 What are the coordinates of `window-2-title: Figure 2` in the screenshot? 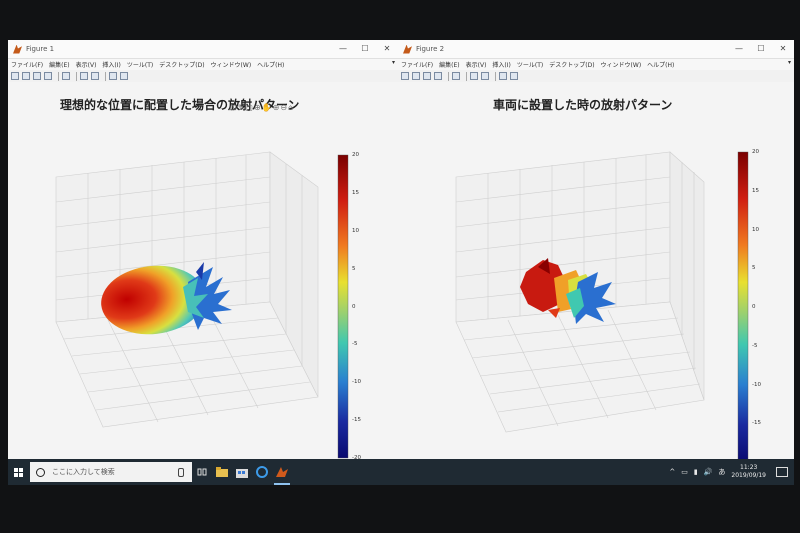 It's located at (430, 49).